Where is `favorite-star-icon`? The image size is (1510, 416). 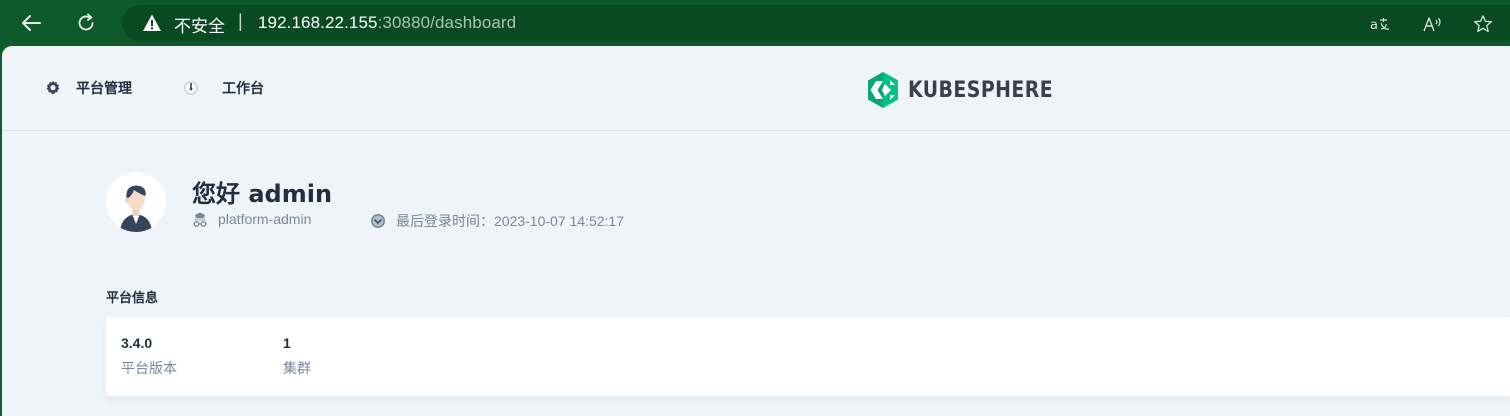 favorite-star-icon is located at coordinates (1483, 24).